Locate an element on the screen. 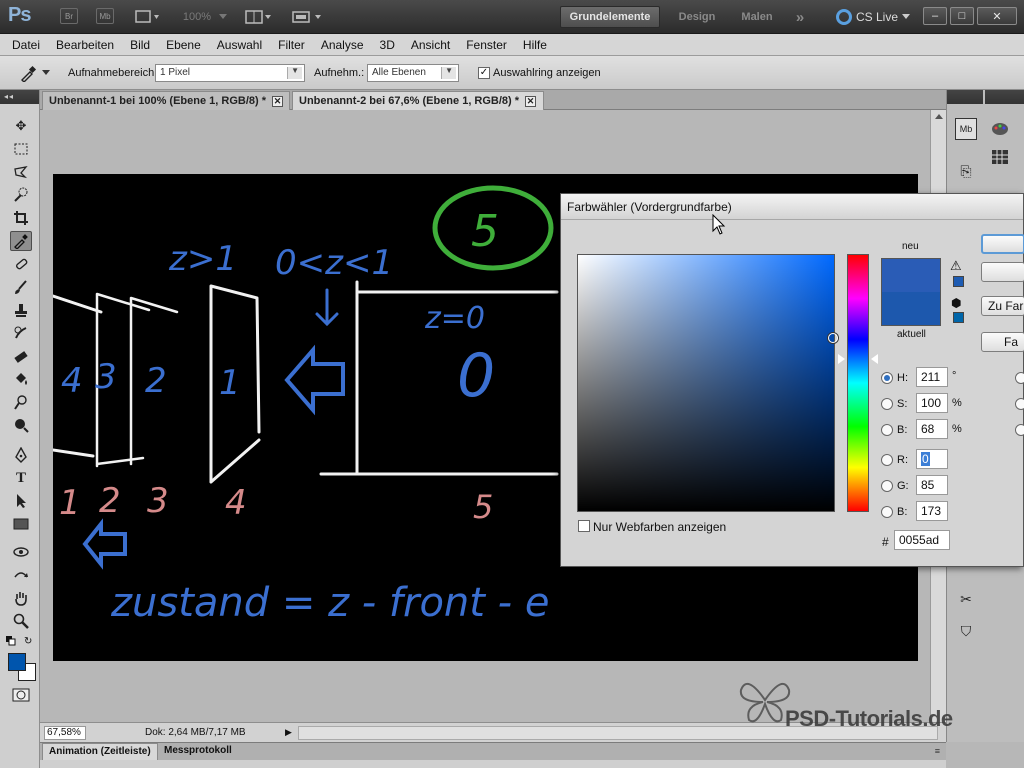 The height and width of the screenshot is (768, 1024). hue-slider-left-arrow is located at coordinates (841, 359).